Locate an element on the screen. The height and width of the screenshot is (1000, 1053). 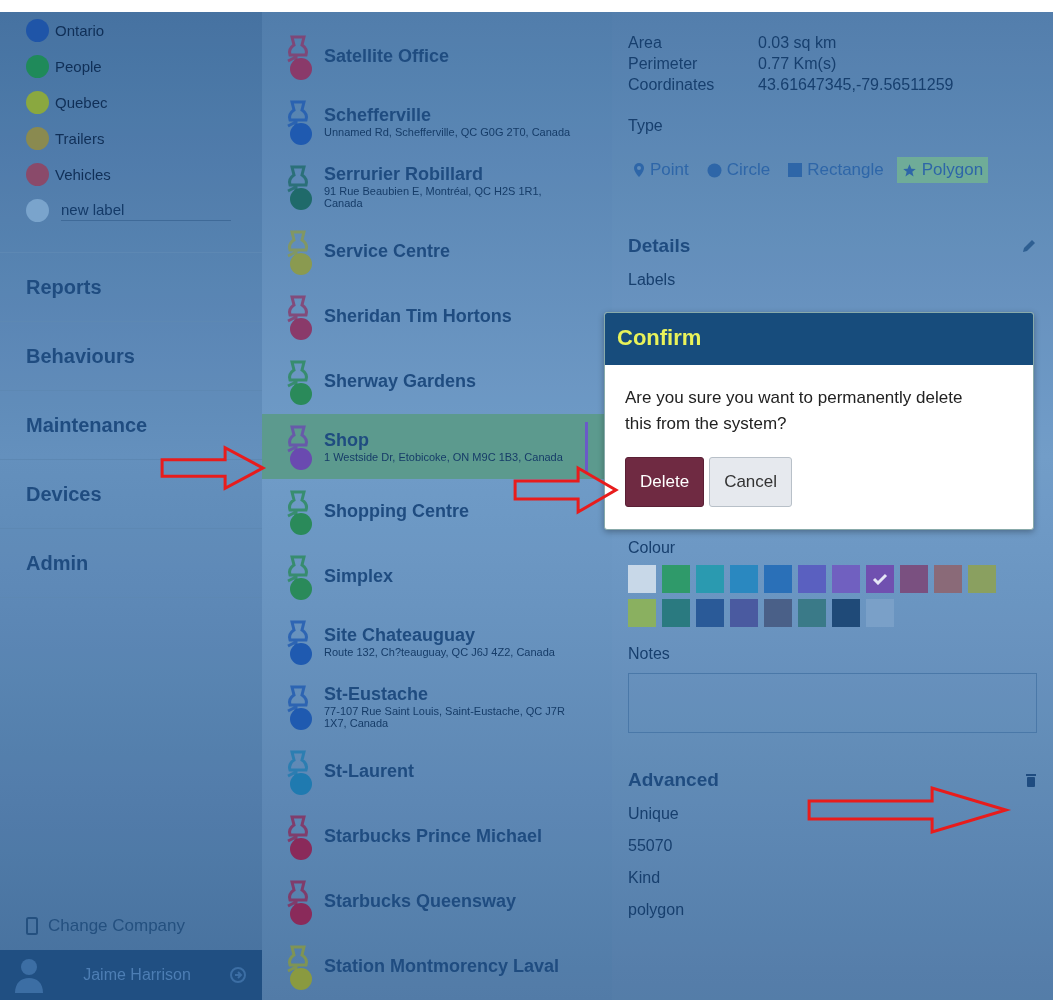
type-option: Polygon is located at coordinates (942, 170).